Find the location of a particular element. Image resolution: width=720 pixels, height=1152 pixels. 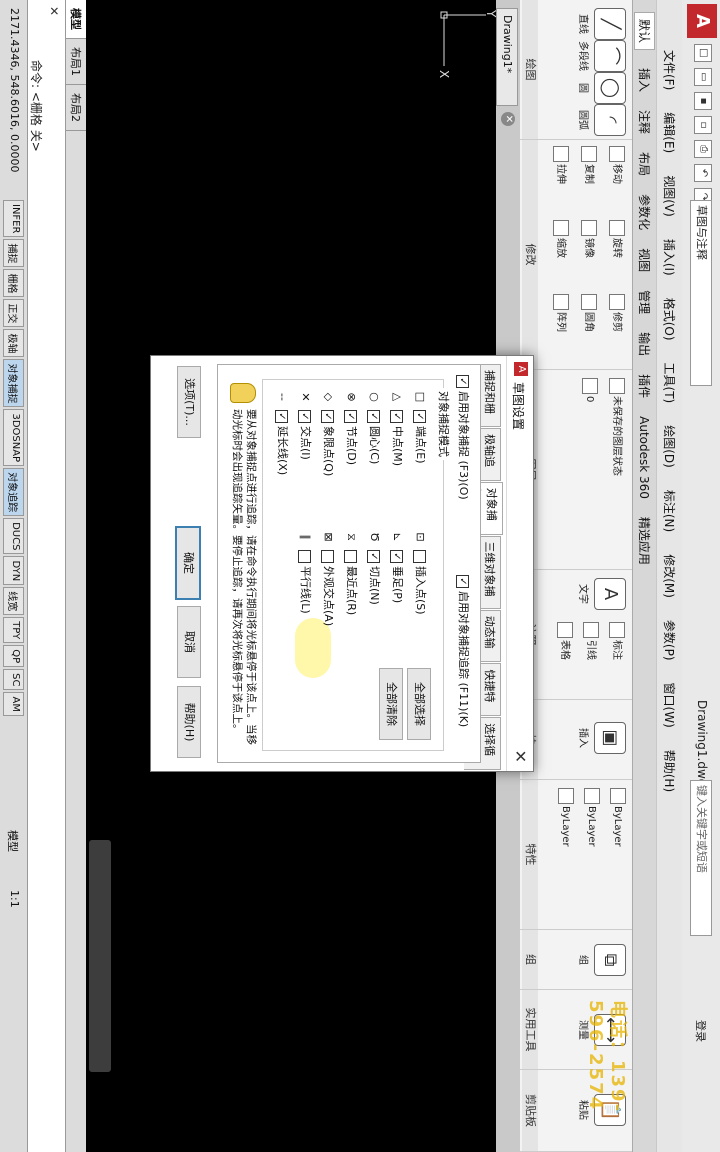

lineweight-dropdown: ByLayer is located at coordinates (566, 817).